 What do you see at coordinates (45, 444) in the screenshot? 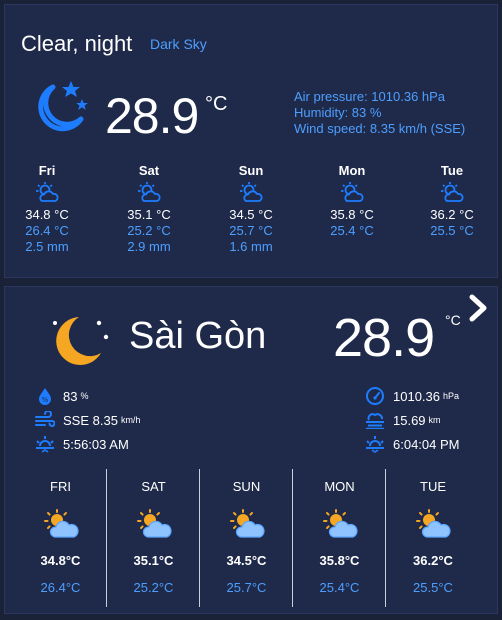
I see `sunrise-icon` at bounding box center [45, 444].